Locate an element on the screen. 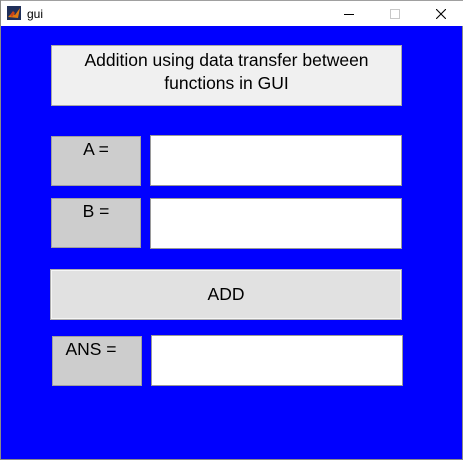  close-button is located at coordinates (440, 14).